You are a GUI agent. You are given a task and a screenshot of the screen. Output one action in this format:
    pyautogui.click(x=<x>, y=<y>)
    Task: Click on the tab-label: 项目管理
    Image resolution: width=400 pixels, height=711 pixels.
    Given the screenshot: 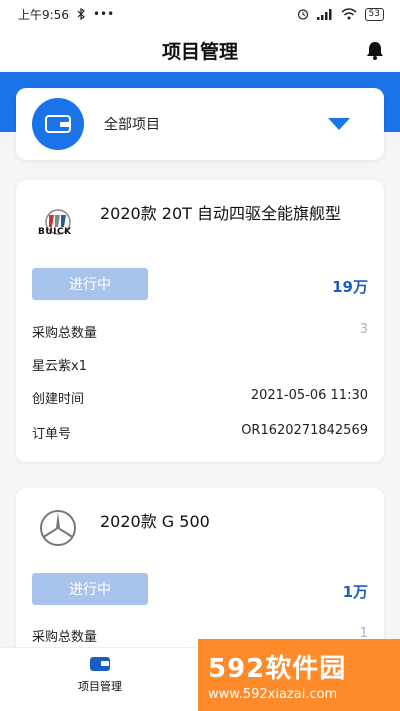 What is the action you would take?
    pyautogui.click(x=100, y=686)
    